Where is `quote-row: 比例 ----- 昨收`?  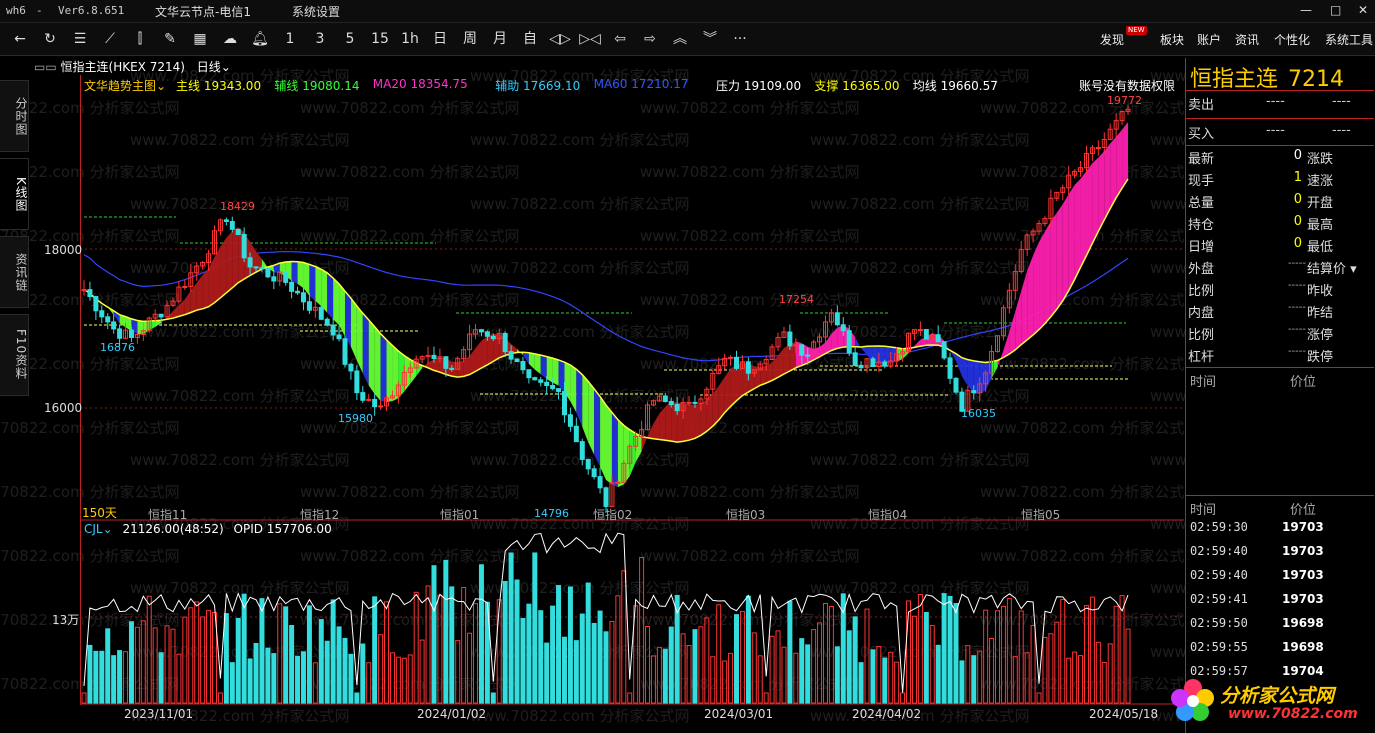
quote-row: 比例 ----- 昨收 is located at coordinates (1261, 289).